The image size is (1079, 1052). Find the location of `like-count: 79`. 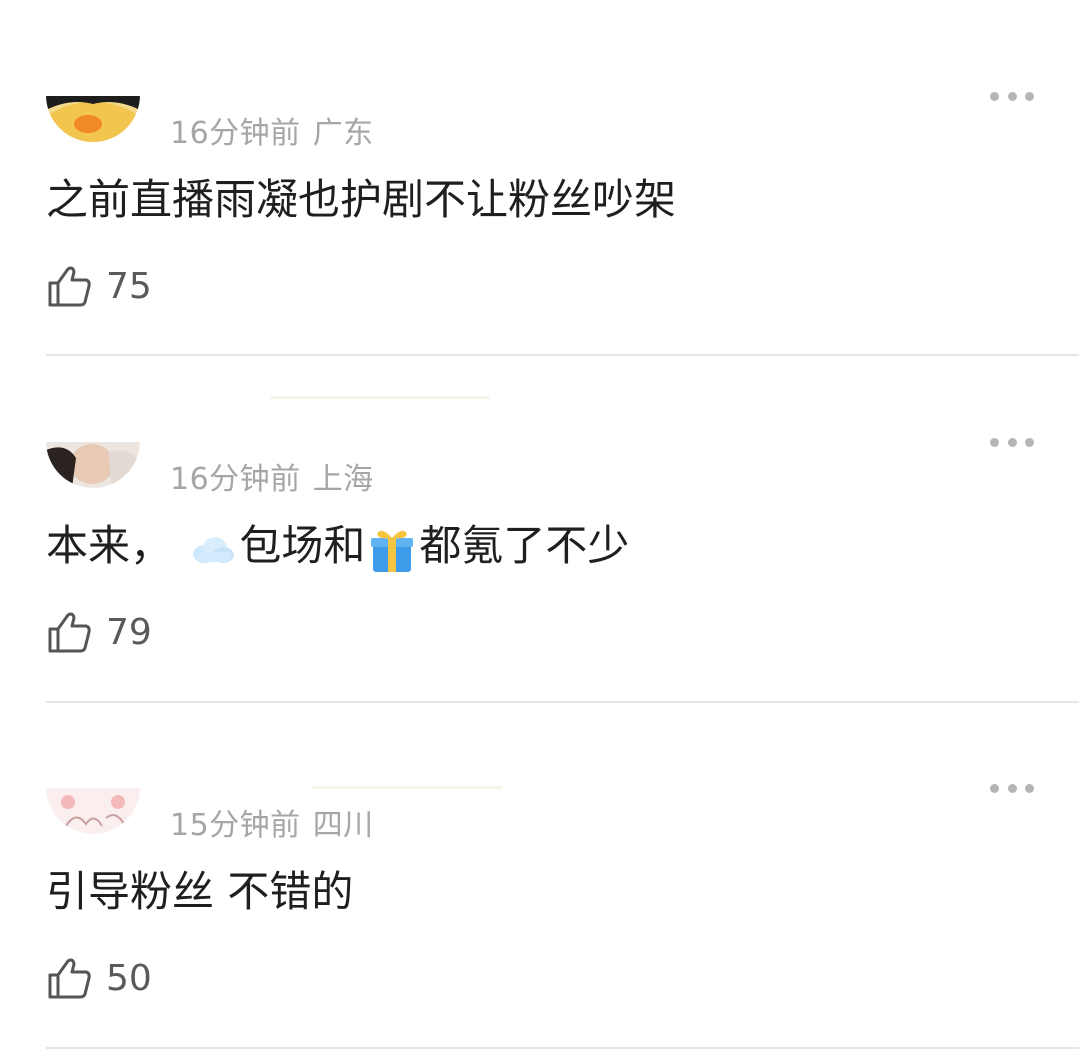

like-count: 79 is located at coordinates (129, 632).